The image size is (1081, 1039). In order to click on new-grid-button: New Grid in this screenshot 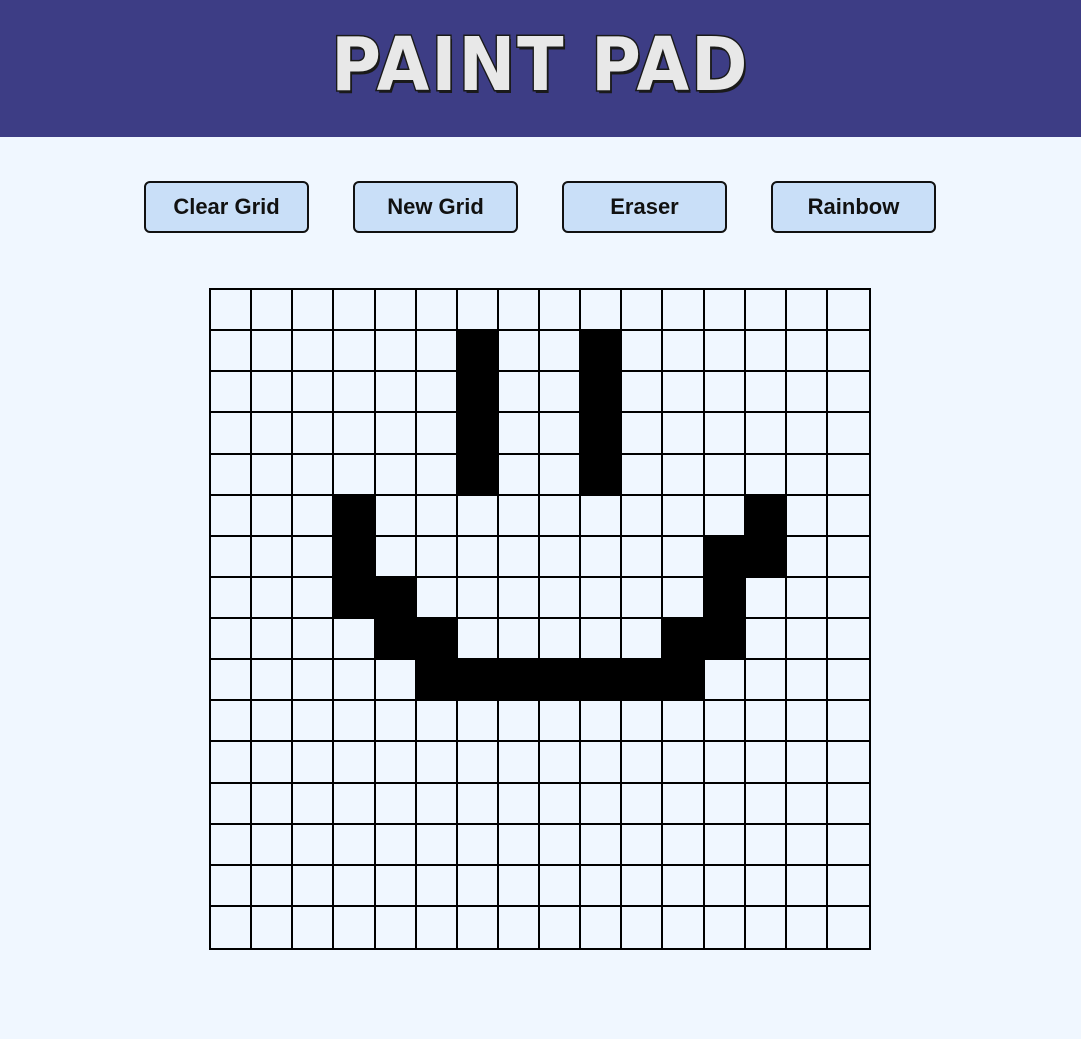, I will do `click(435, 207)`.